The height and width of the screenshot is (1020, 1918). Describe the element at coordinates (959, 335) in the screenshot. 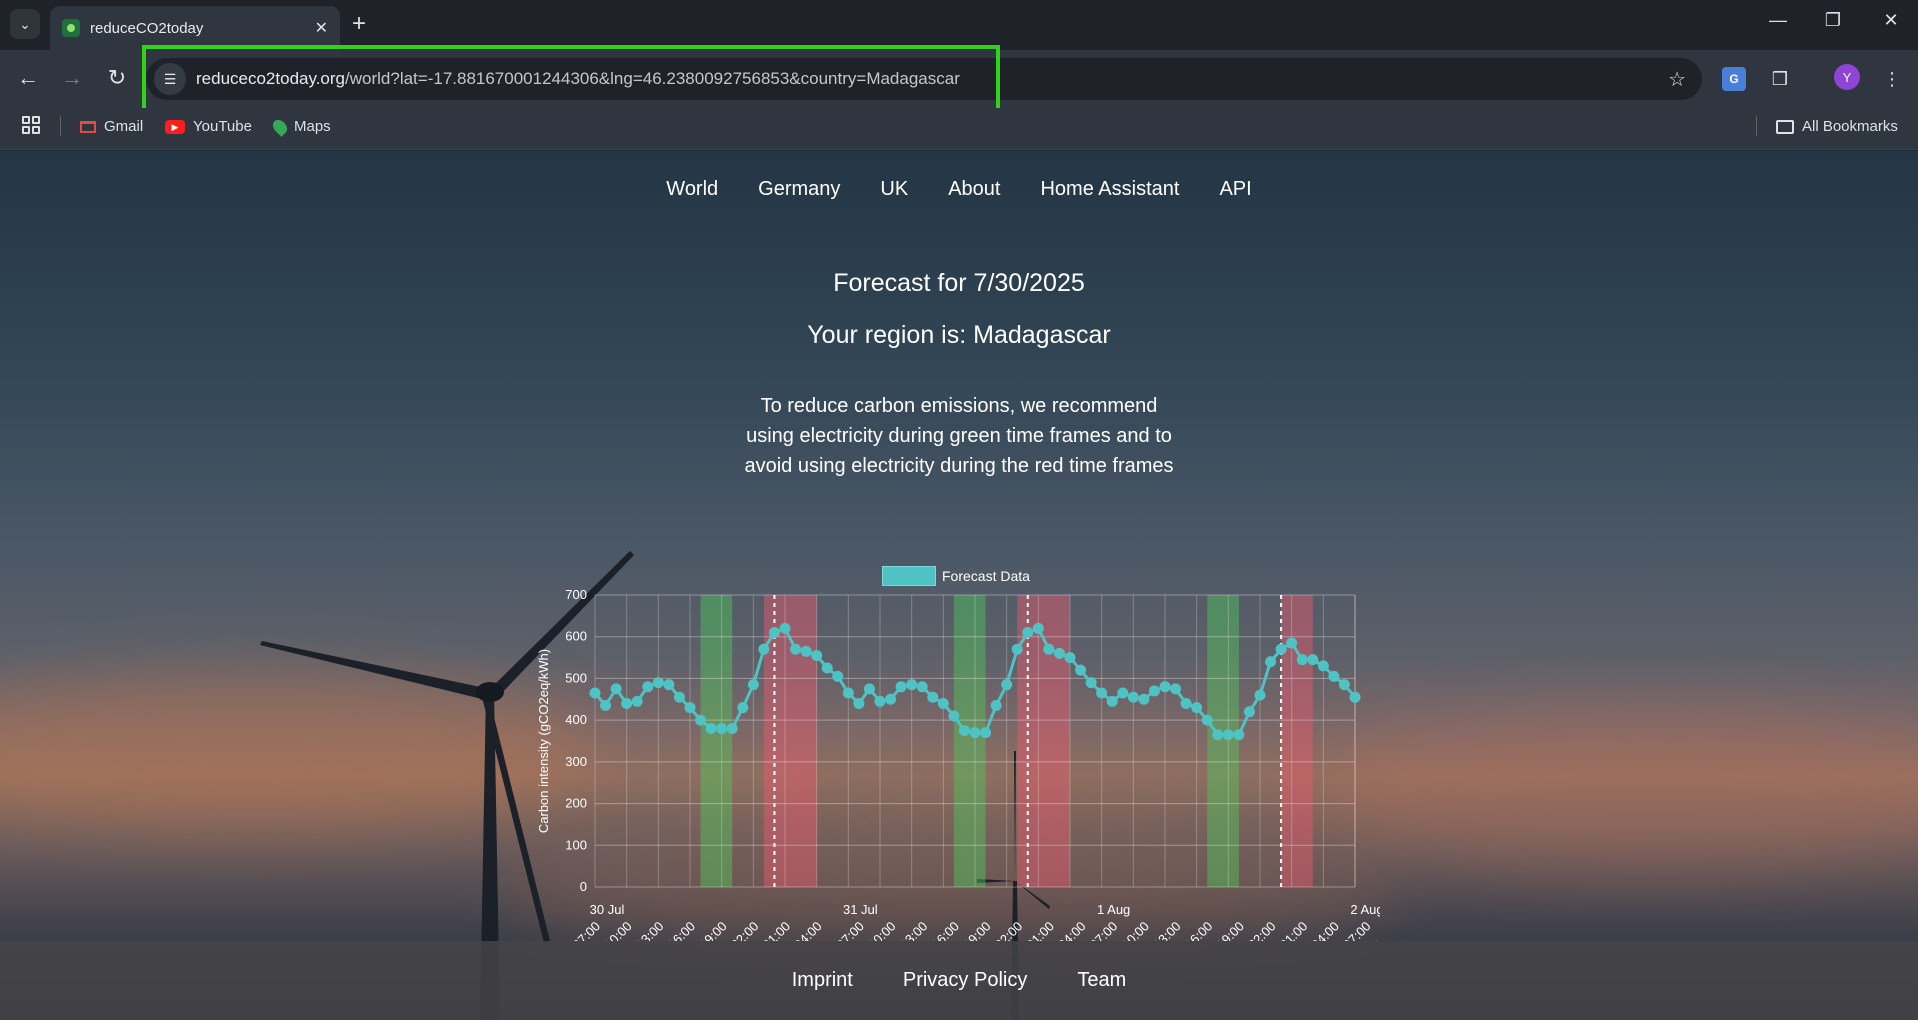

I see `region-title: Your region is: Madagascar` at that location.